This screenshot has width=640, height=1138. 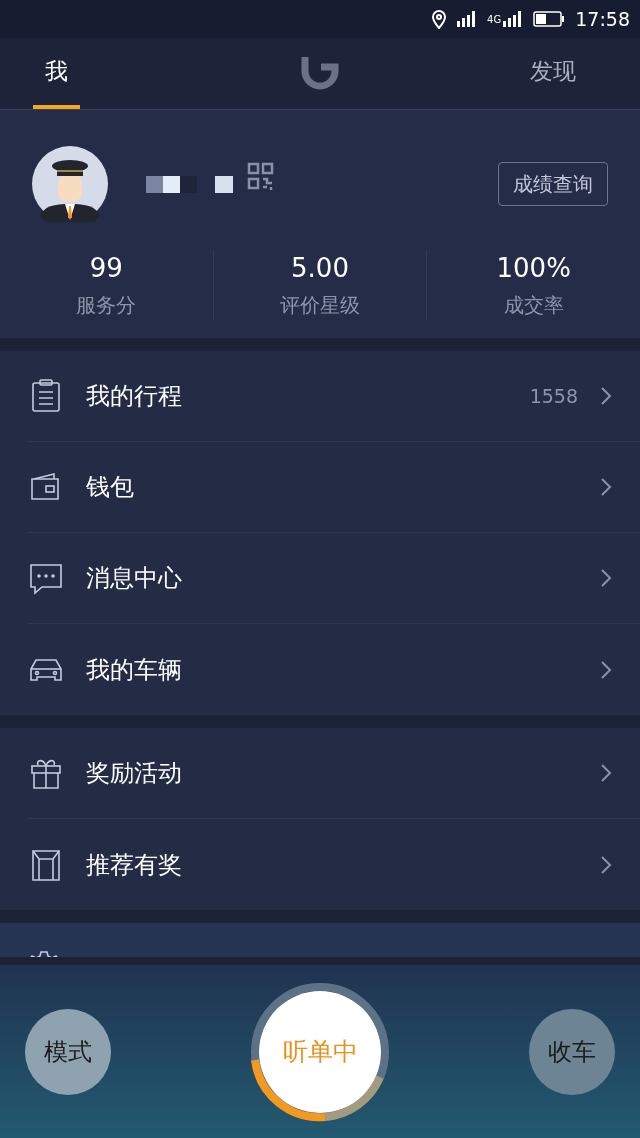 What do you see at coordinates (134, 773) in the screenshot?
I see `menu-label: 奖励活动` at bounding box center [134, 773].